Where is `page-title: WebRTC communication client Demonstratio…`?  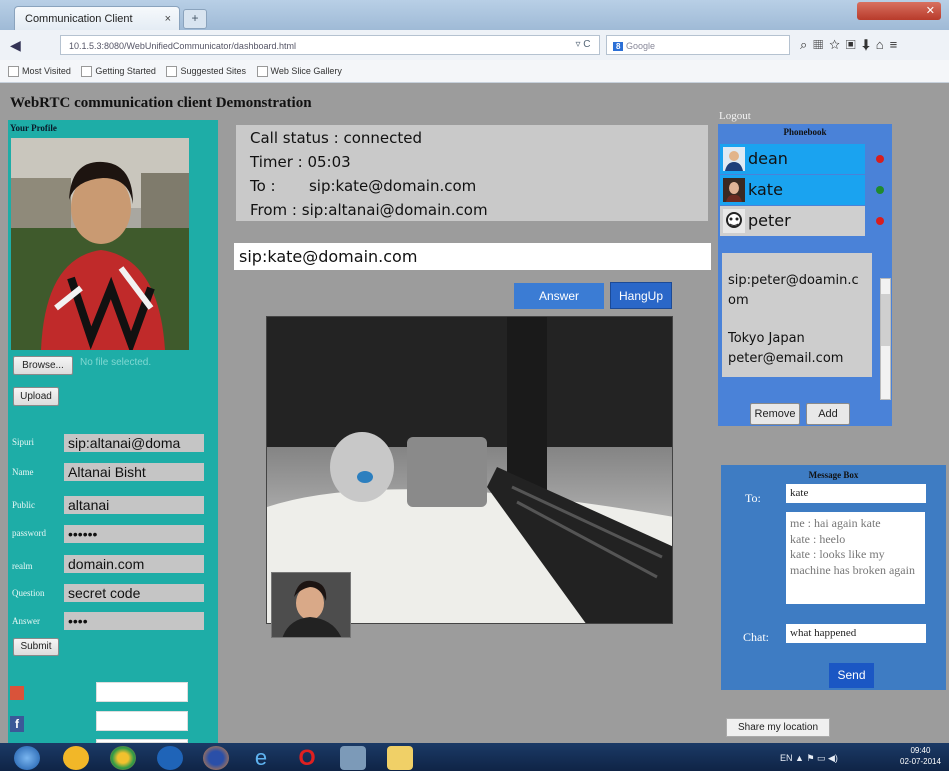 page-title: WebRTC communication client Demonstratio… is located at coordinates (161, 103).